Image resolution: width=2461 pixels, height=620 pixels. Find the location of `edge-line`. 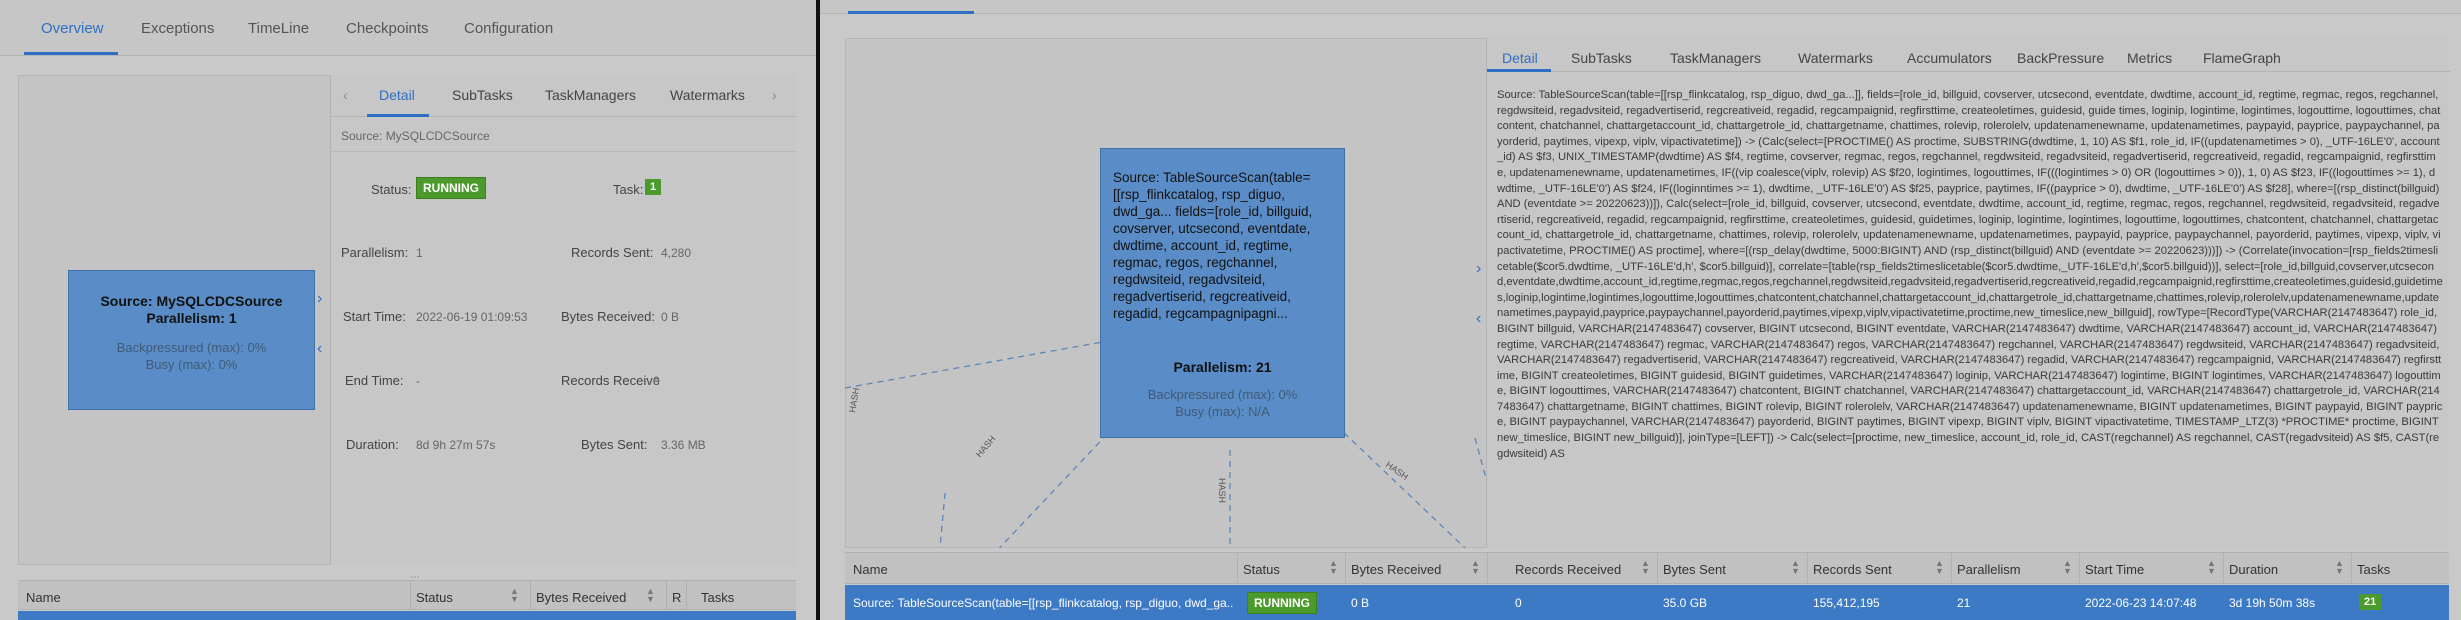

edge-line is located at coordinates (985, 363).